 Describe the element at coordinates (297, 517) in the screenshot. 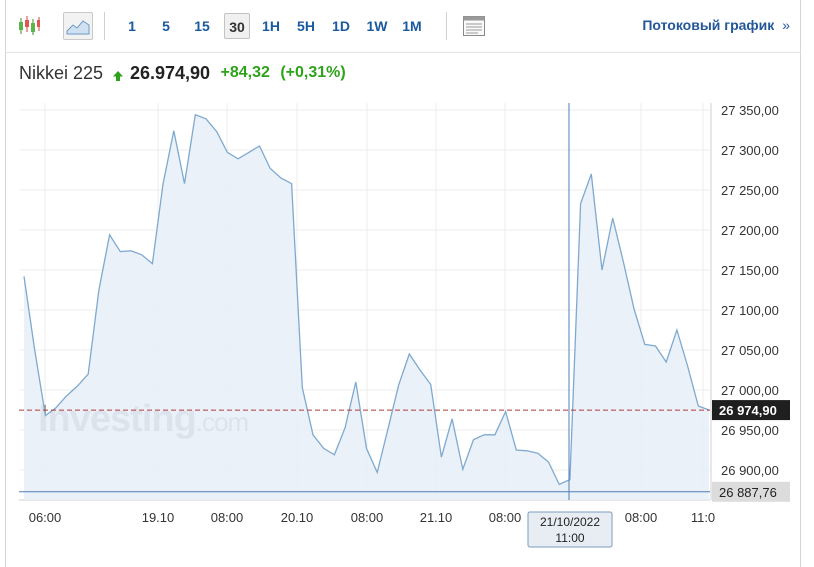

I see `x-tick-label: 20.10` at that location.